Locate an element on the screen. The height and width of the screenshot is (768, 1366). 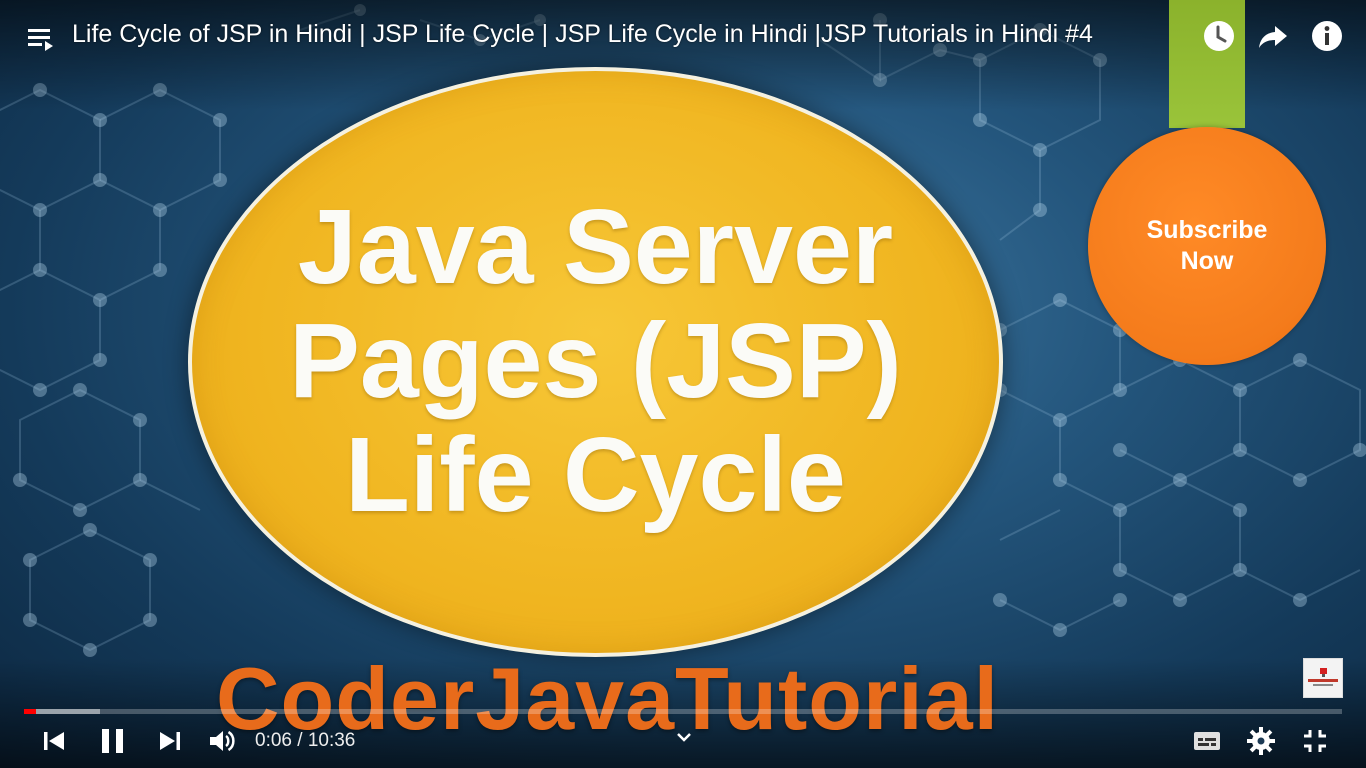
headline-line-1: Java Server is located at coordinates (595, 247).